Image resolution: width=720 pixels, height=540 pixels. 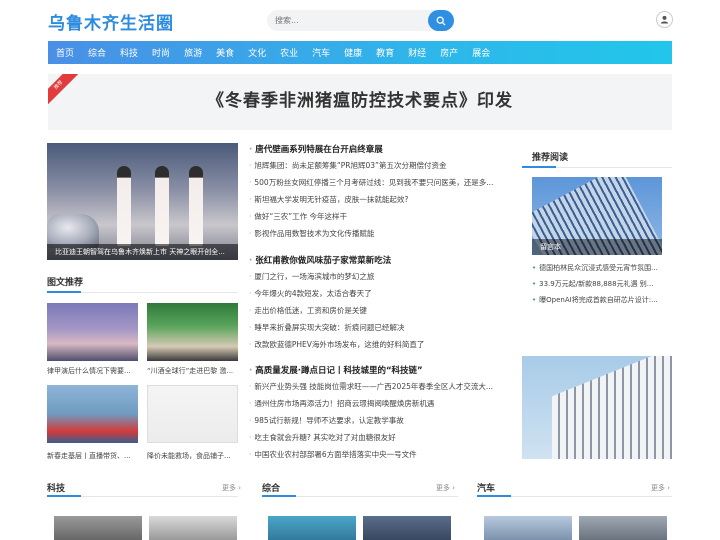 I want to click on news-item: 985试行新规！导师不达要求，认定教学事故, so click(x=380, y=420).